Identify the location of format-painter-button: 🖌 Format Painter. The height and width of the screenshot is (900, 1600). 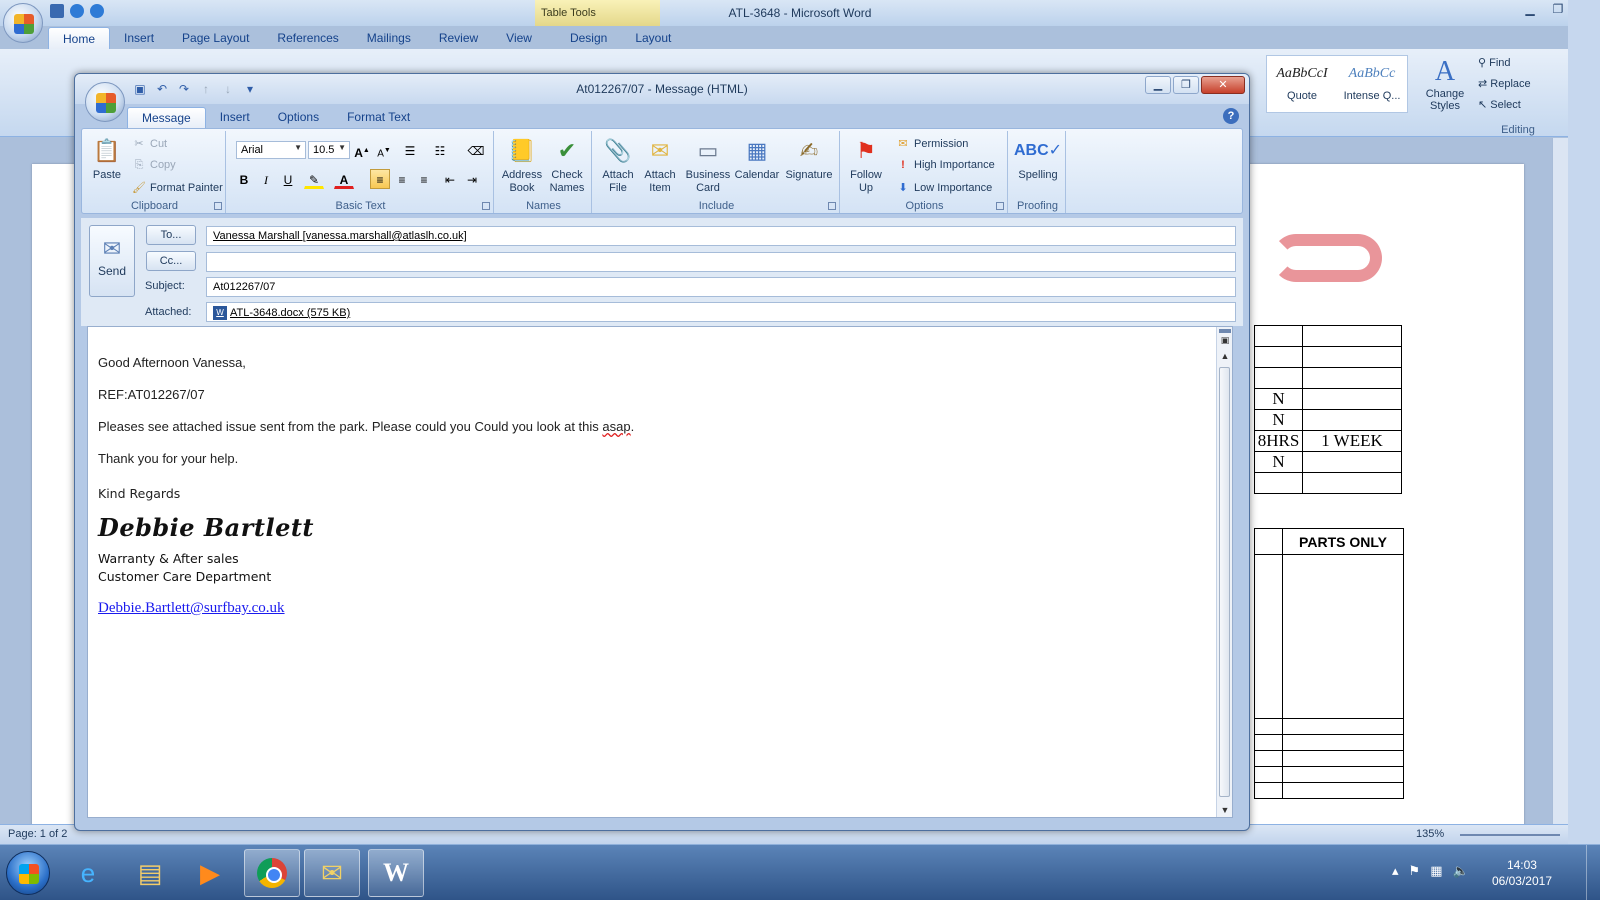
(177, 187).